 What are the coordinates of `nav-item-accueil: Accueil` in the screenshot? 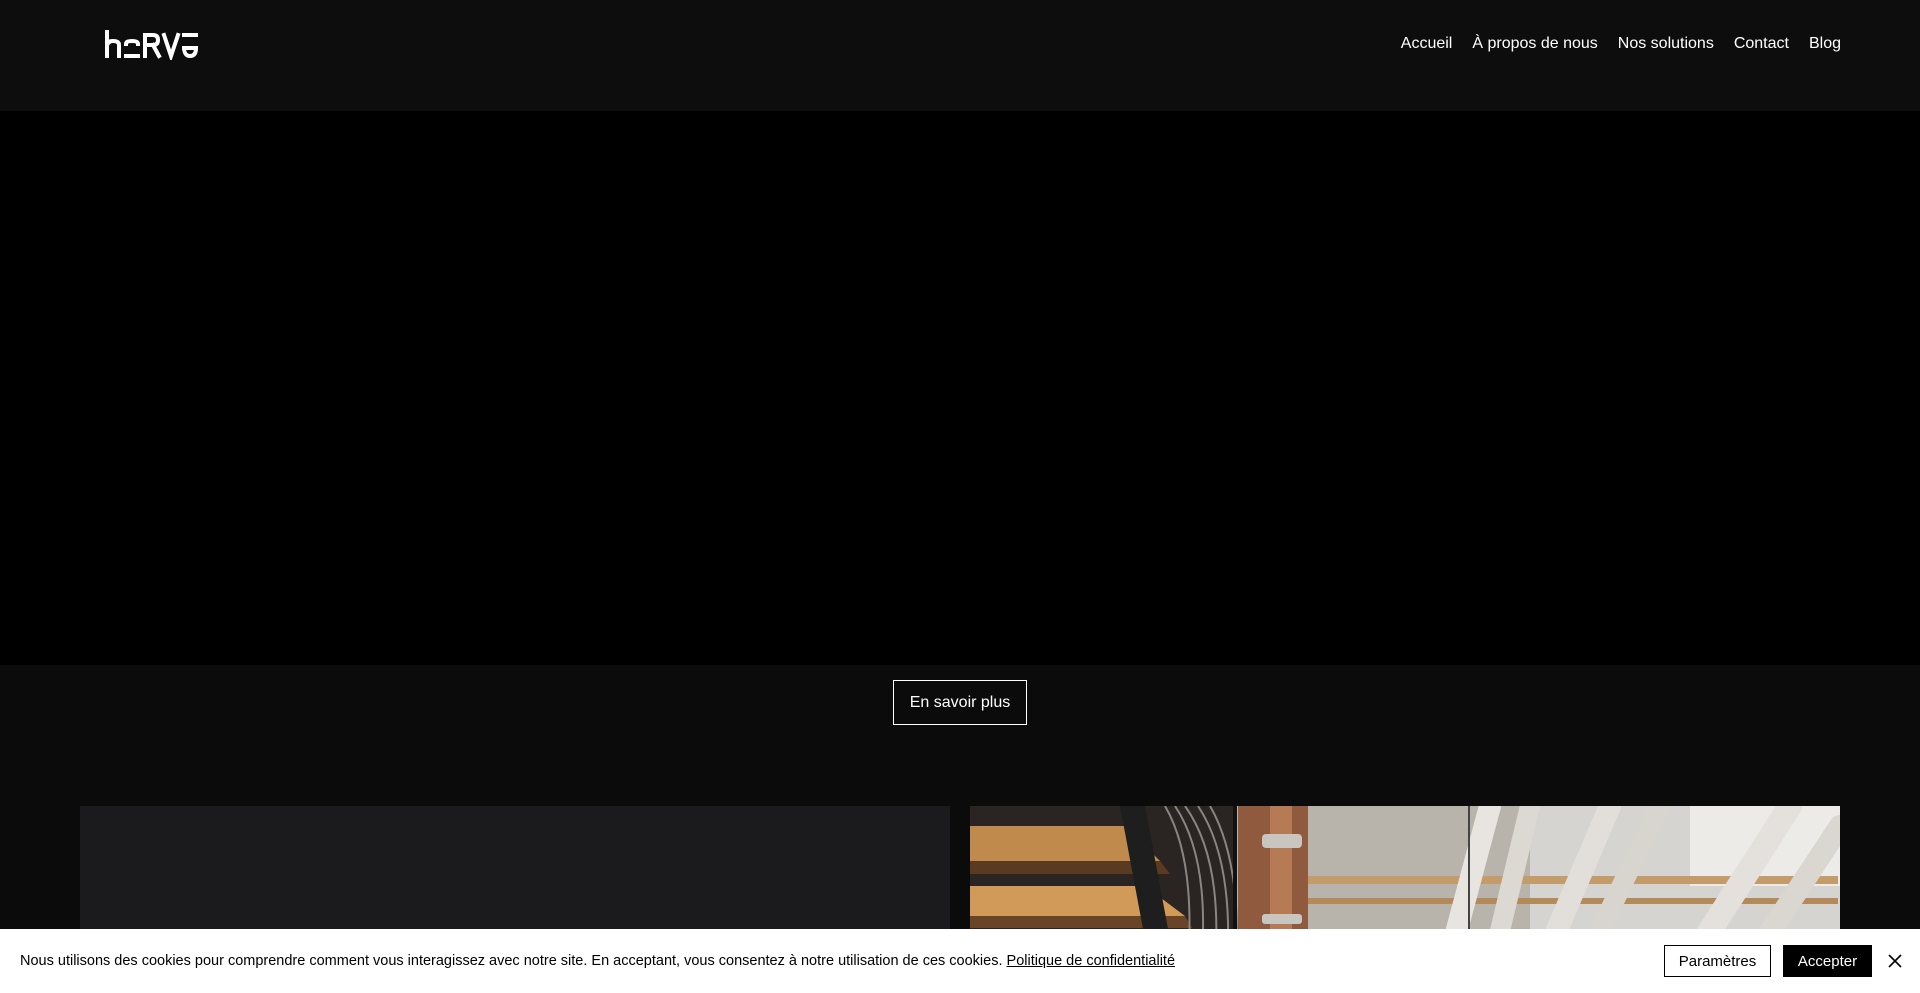 It's located at (1427, 44).